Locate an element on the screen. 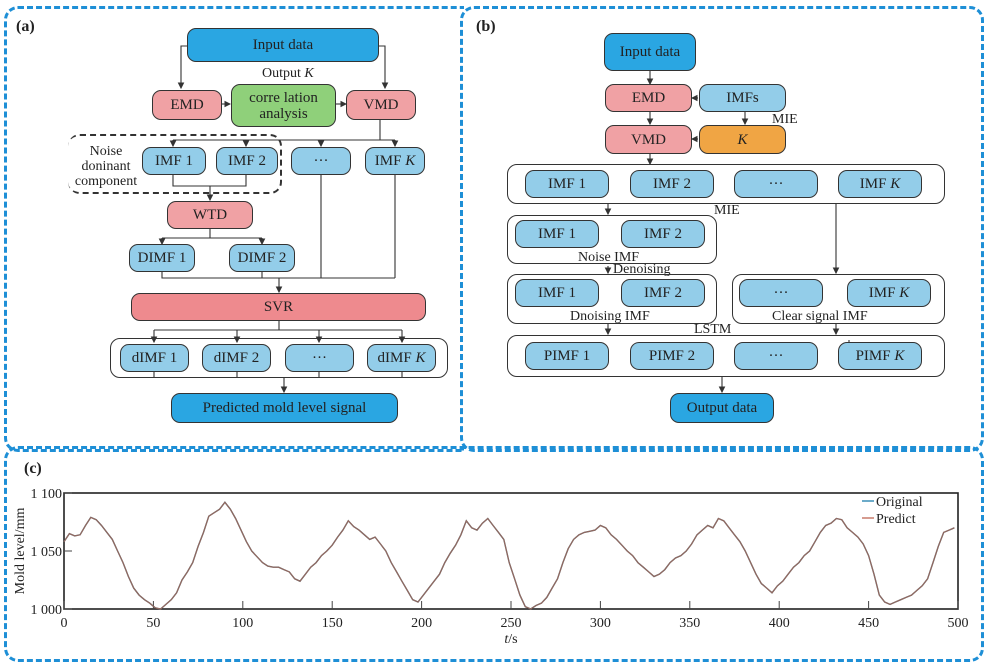 The width and height of the screenshot is (988, 666). b-imf2-box: IMF 2 is located at coordinates (672, 184).